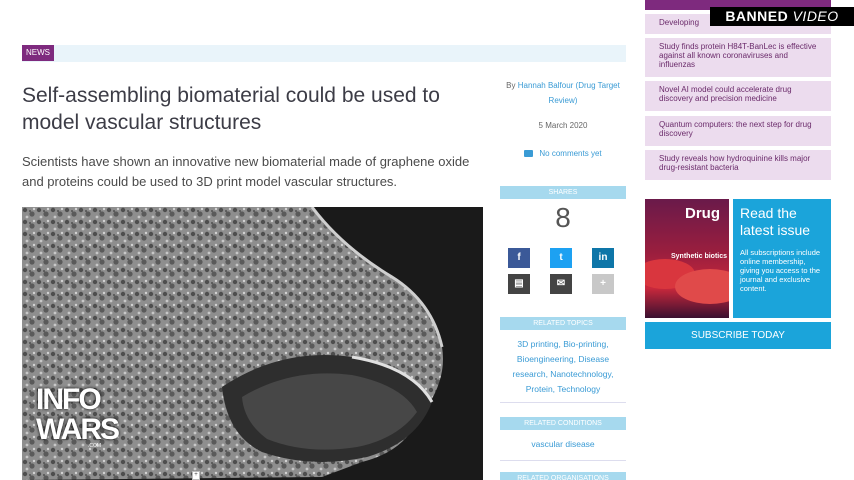 This screenshot has width=854, height=480. What do you see at coordinates (529, 154) in the screenshot?
I see `comment-icon` at bounding box center [529, 154].